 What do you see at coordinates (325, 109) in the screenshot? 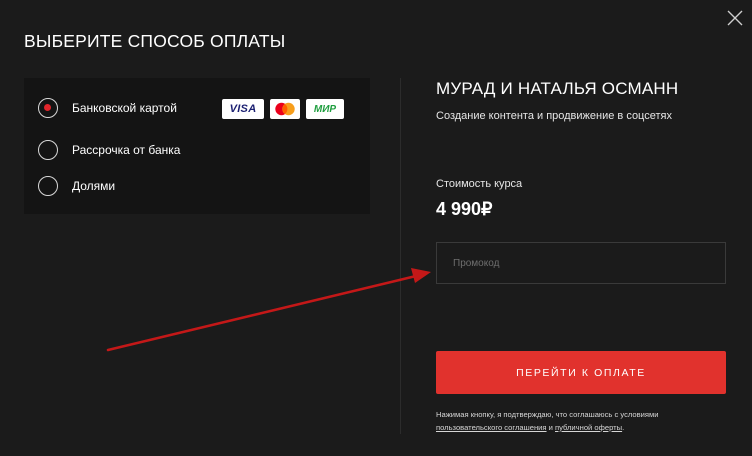
I see `mir-logo: МИР` at bounding box center [325, 109].